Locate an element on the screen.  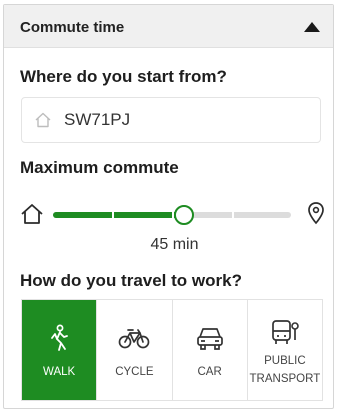
travel-mode-label: PUBLIC TRANSPORT is located at coordinates (285, 370).